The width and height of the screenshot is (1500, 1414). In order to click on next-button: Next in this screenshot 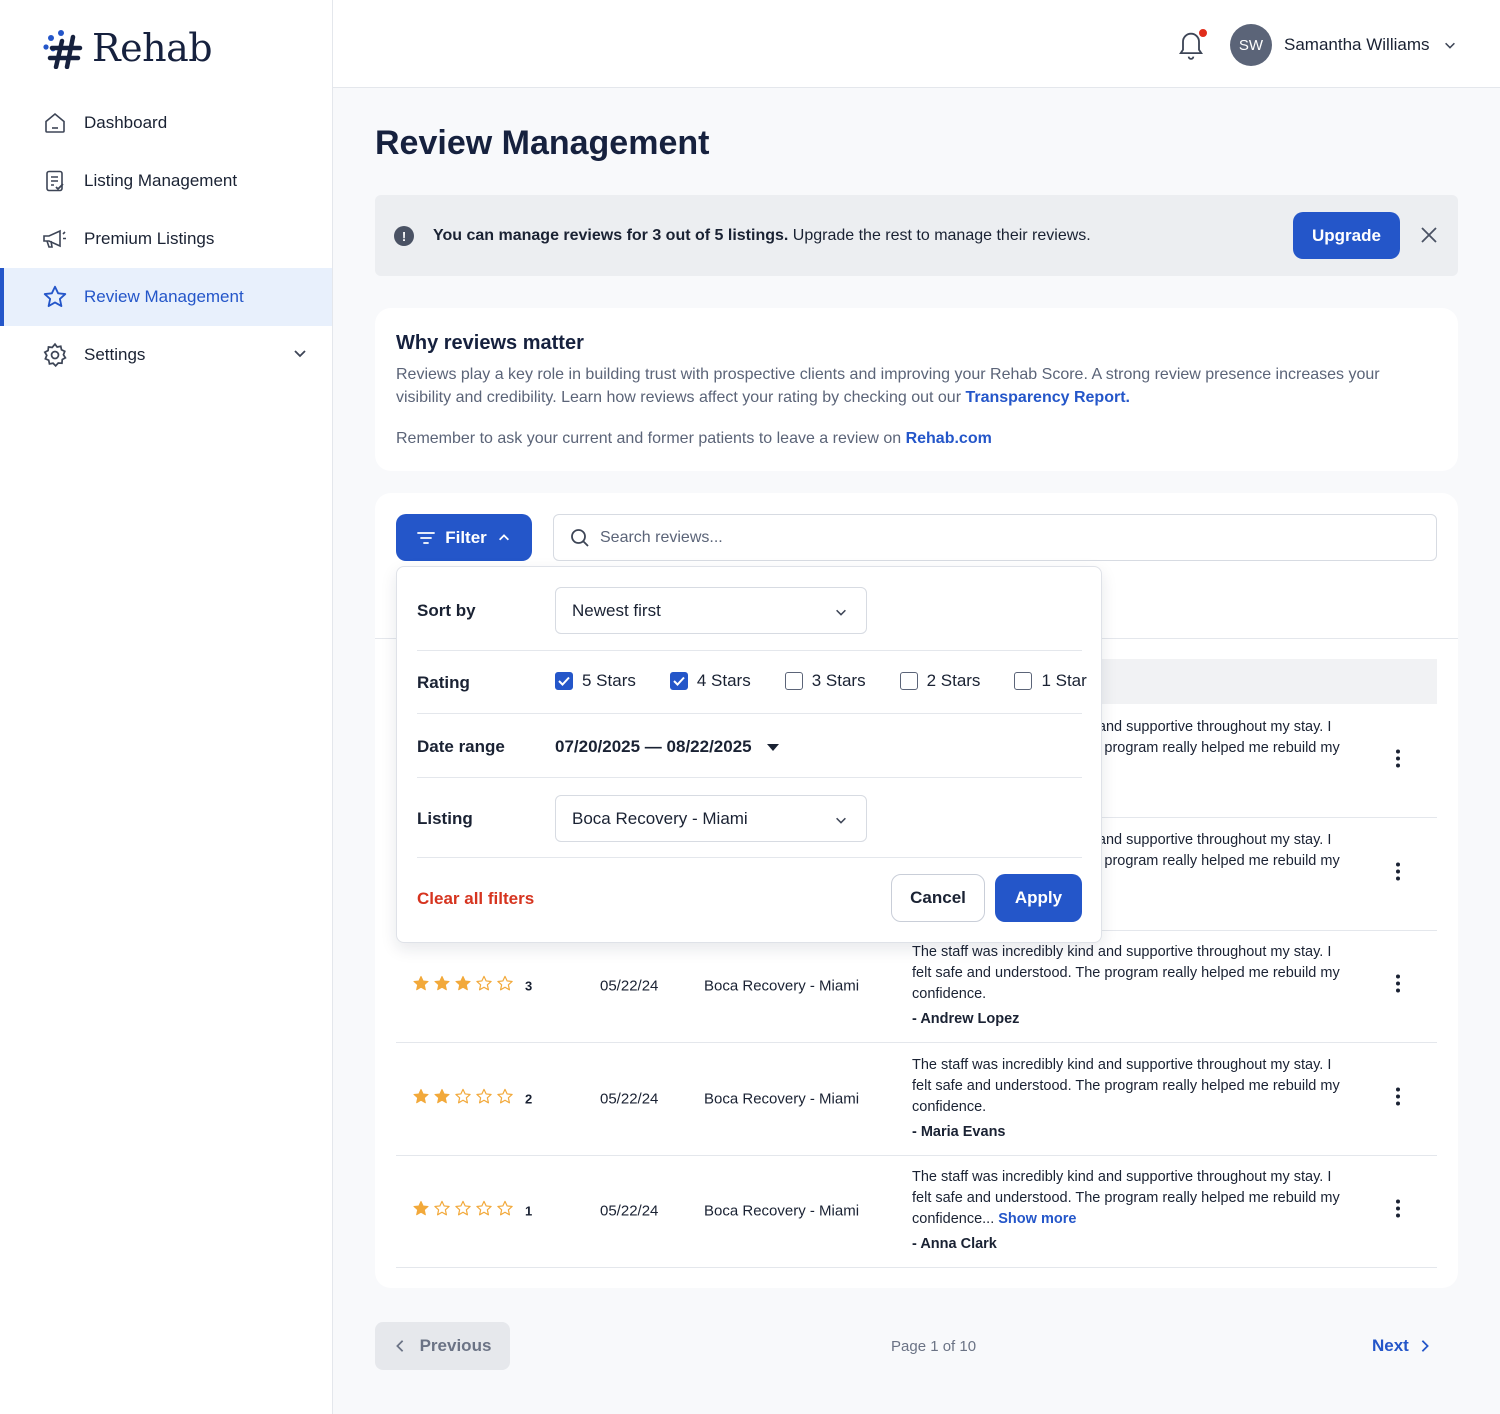, I will do `click(1401, 1346)`.